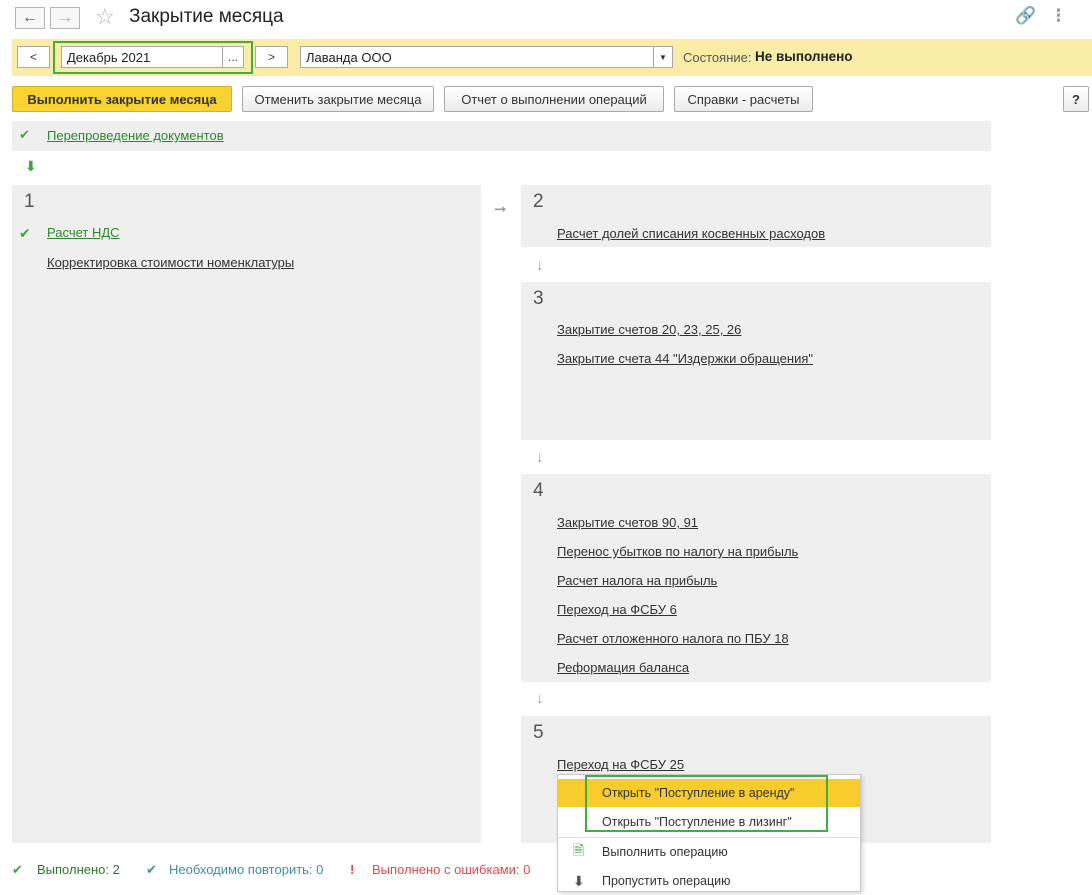  I want to click on run-month-close-button: Выполнить закрытие месяца, so click(122, 99).